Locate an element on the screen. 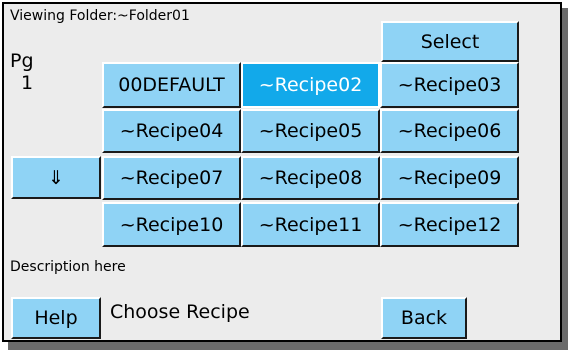  recipe-button-9: ~Recipe09 is located at coordinates (449, 178).